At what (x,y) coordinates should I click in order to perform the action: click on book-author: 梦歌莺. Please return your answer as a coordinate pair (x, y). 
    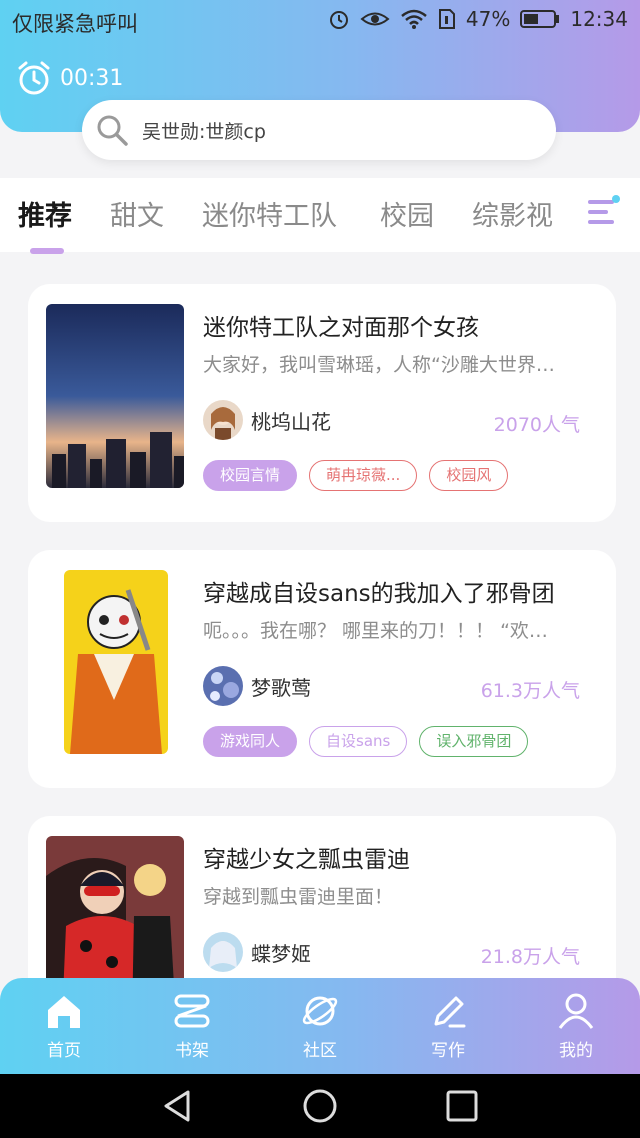
    Looking at the image, I should click on (257, 686).